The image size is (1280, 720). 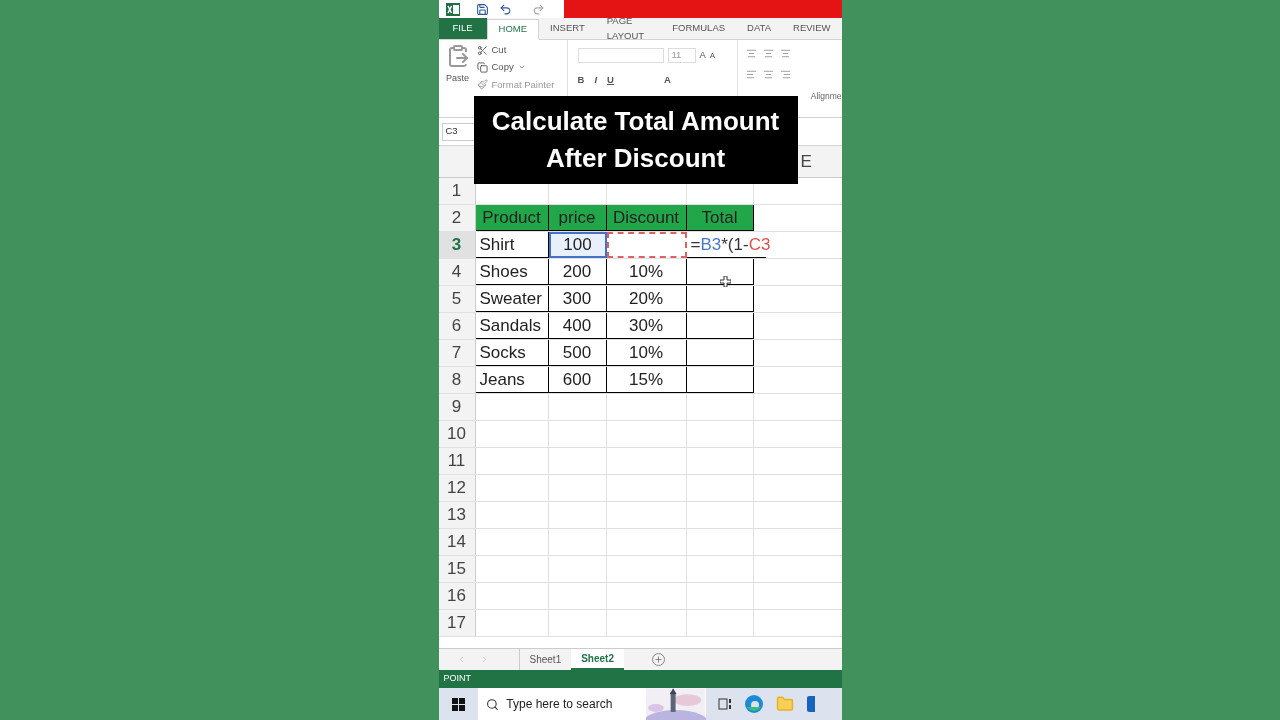 I want to click on align-right-icon, so click(x=785, y=74).